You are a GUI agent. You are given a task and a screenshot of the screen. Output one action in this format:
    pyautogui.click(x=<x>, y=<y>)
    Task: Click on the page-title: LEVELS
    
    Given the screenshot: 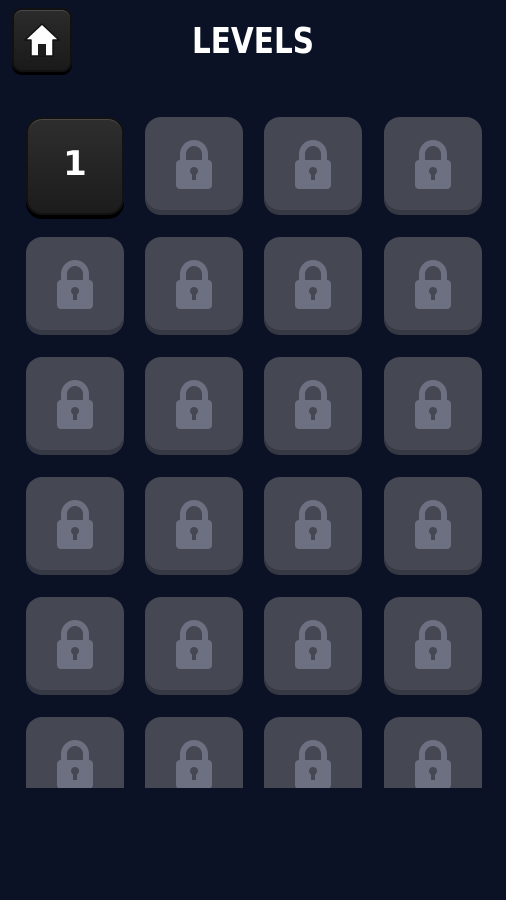 What is the action you would take?
    pyautogui.click(x=253, y=41)
    